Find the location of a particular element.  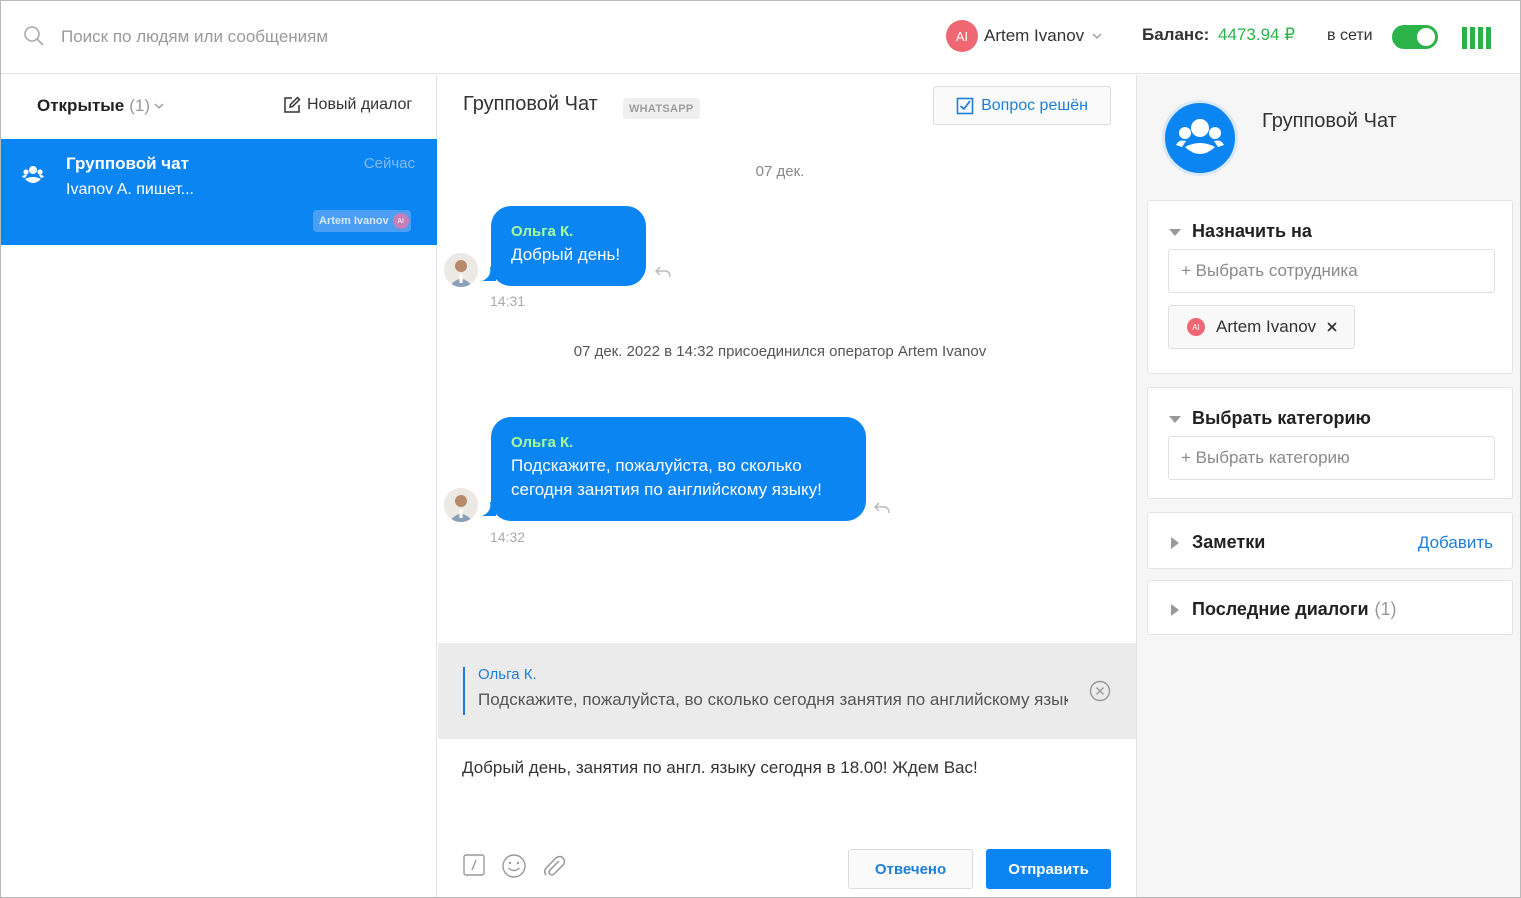

notes-card-header: Заметки is located at coordinates (1216, 542).